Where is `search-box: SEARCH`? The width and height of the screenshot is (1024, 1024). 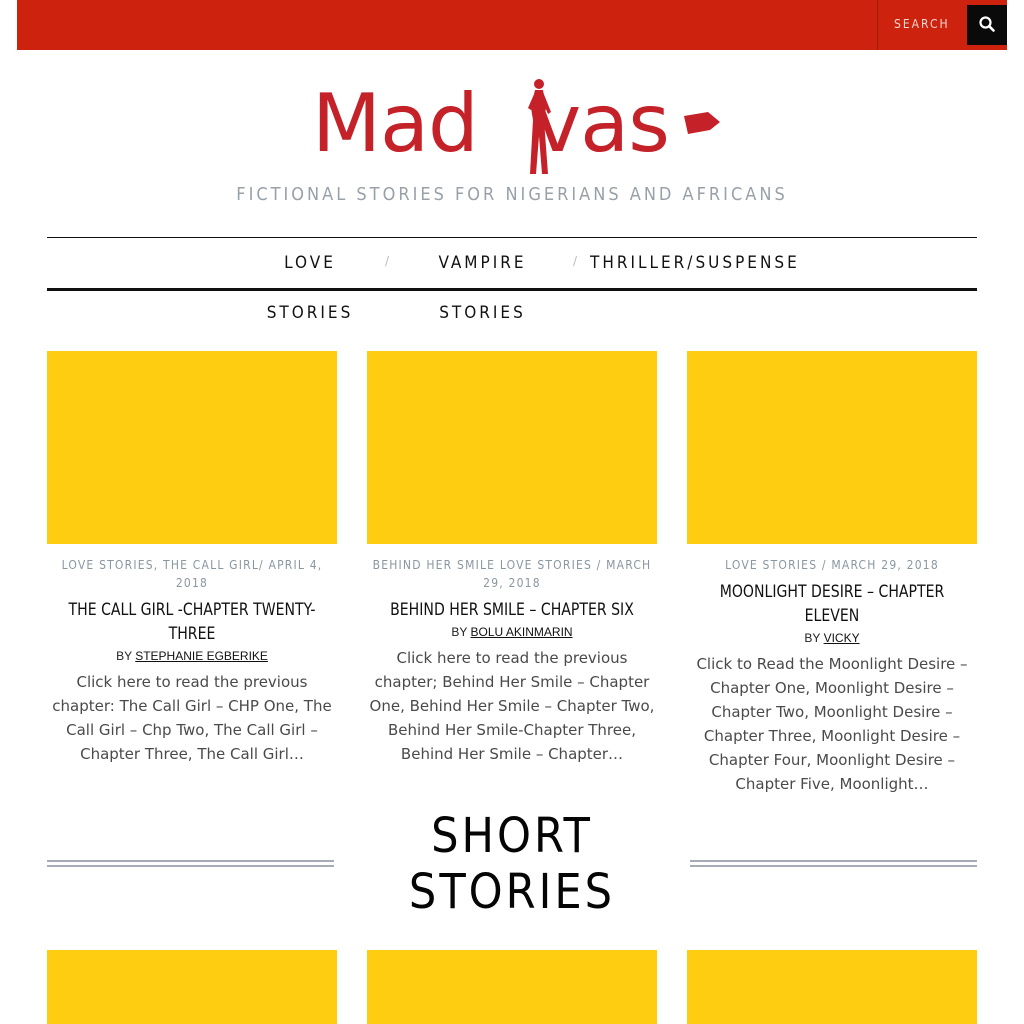 search-box: SEARCH is located at coordinates (922, 25).